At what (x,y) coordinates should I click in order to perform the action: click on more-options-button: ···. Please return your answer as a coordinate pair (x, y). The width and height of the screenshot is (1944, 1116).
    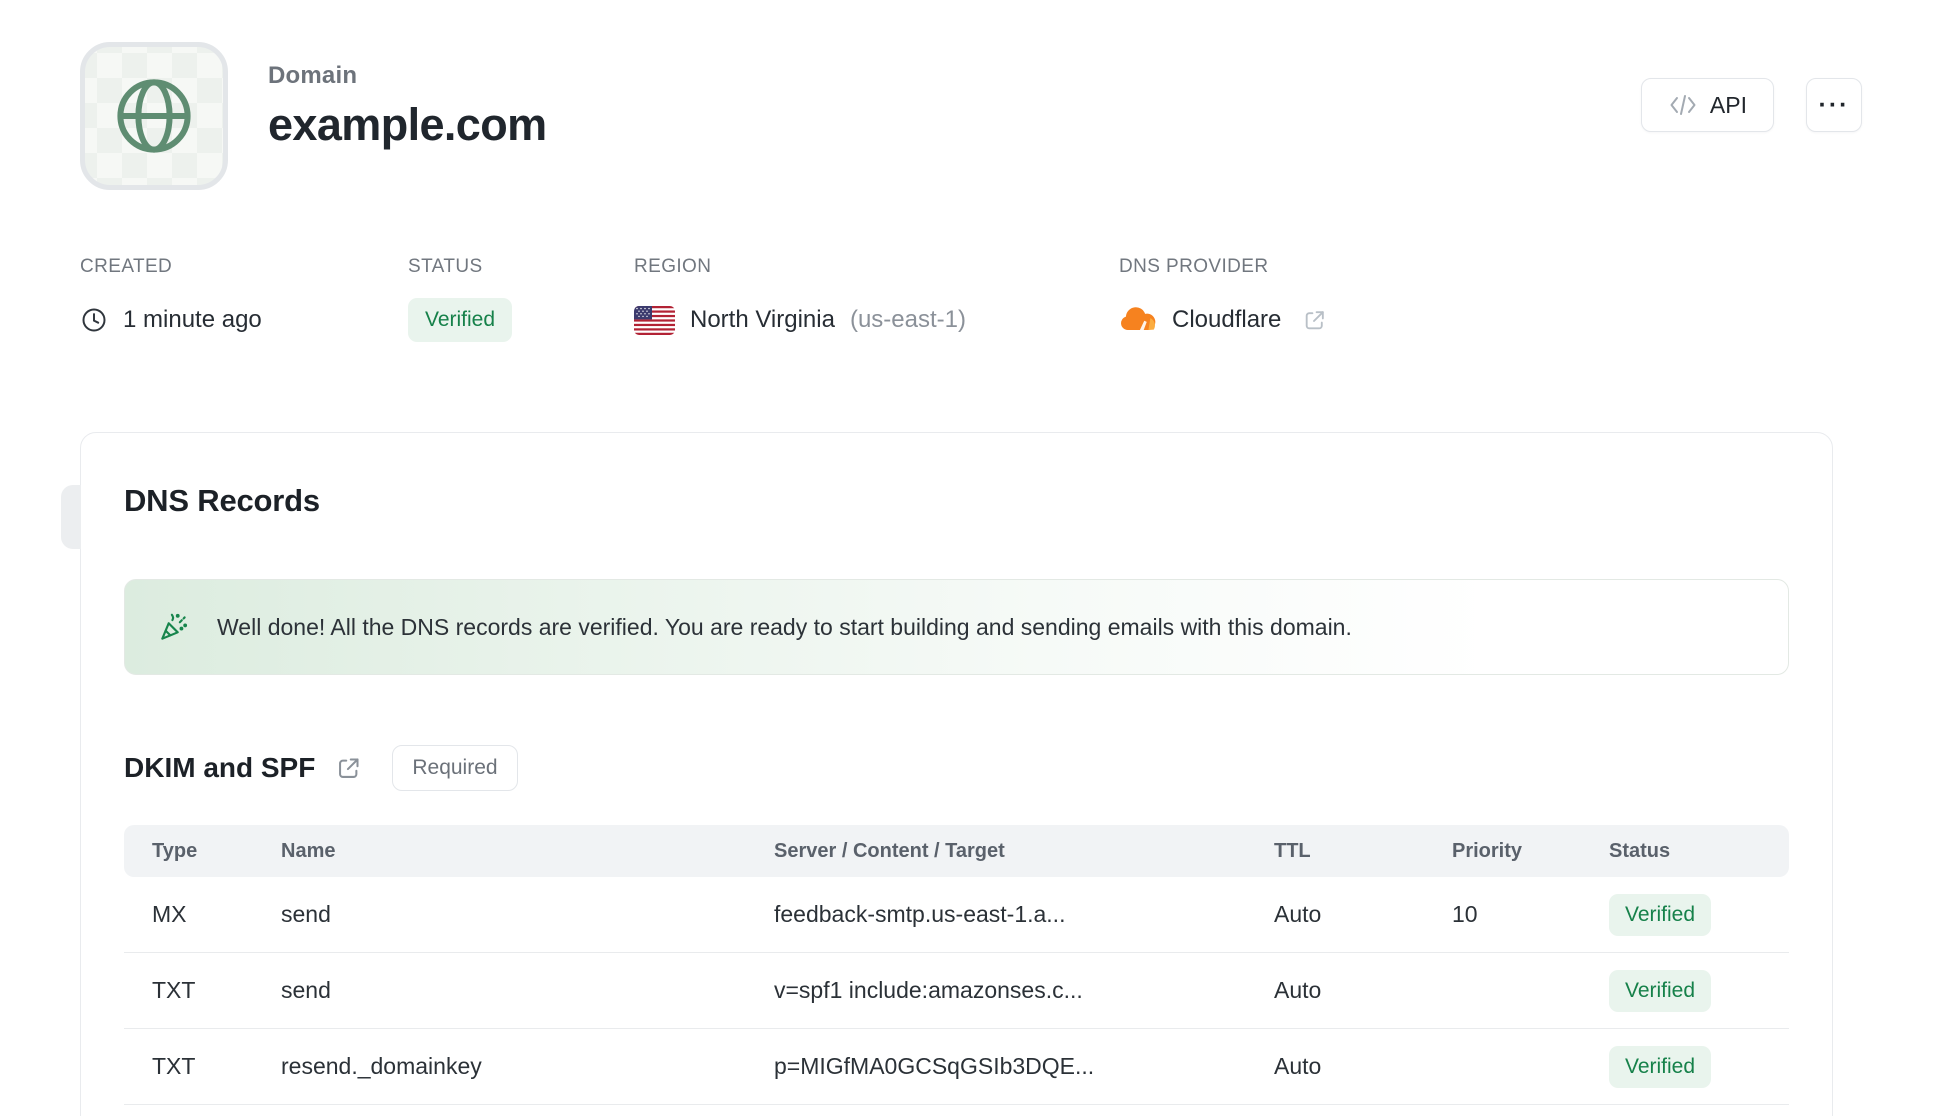
    Looking at the image, I should click on (1834, 105).